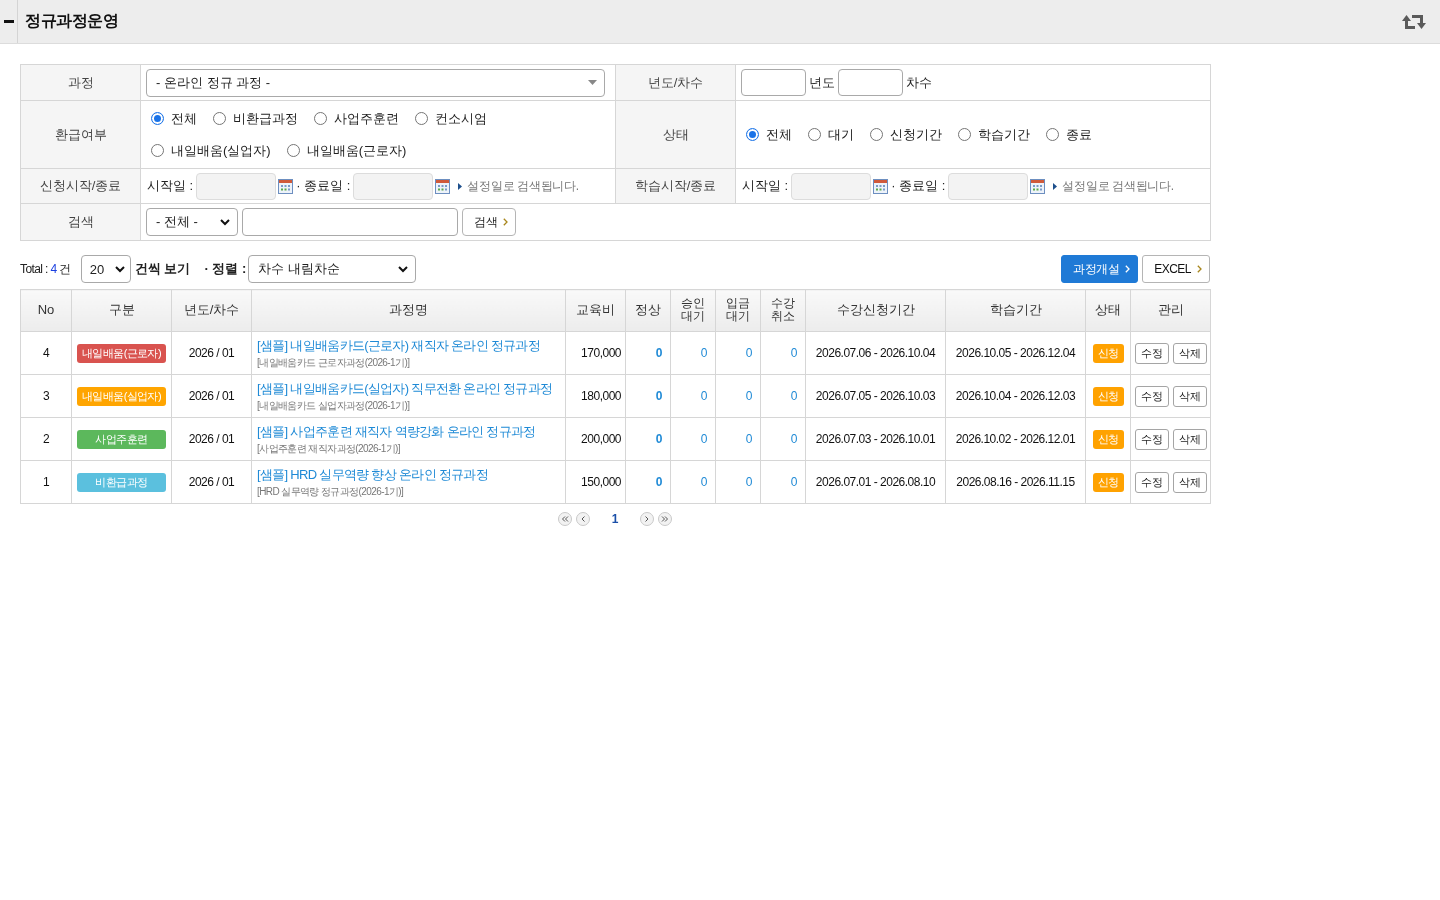 The height and width of the screenshot is (900, 1440). Describe the element at coordinates (211, 310) in the screenshot. I see `column-header: 년도/차수` at that location.